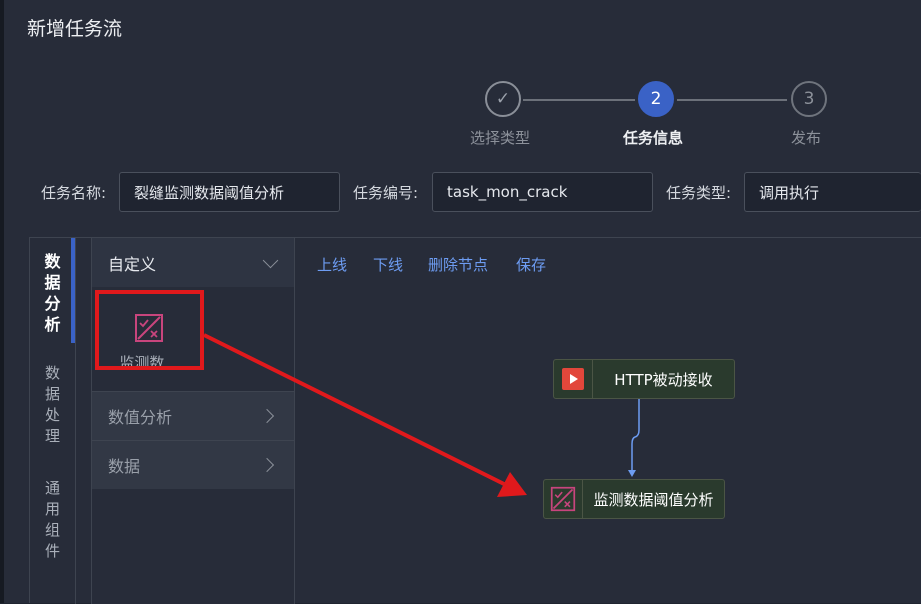 This screenshot has height=604, width=921. Describe the element at coordinates (229, 192) in the screenshot. I see `task-name-input: 裂缝监测数据阈值分析` at that location.